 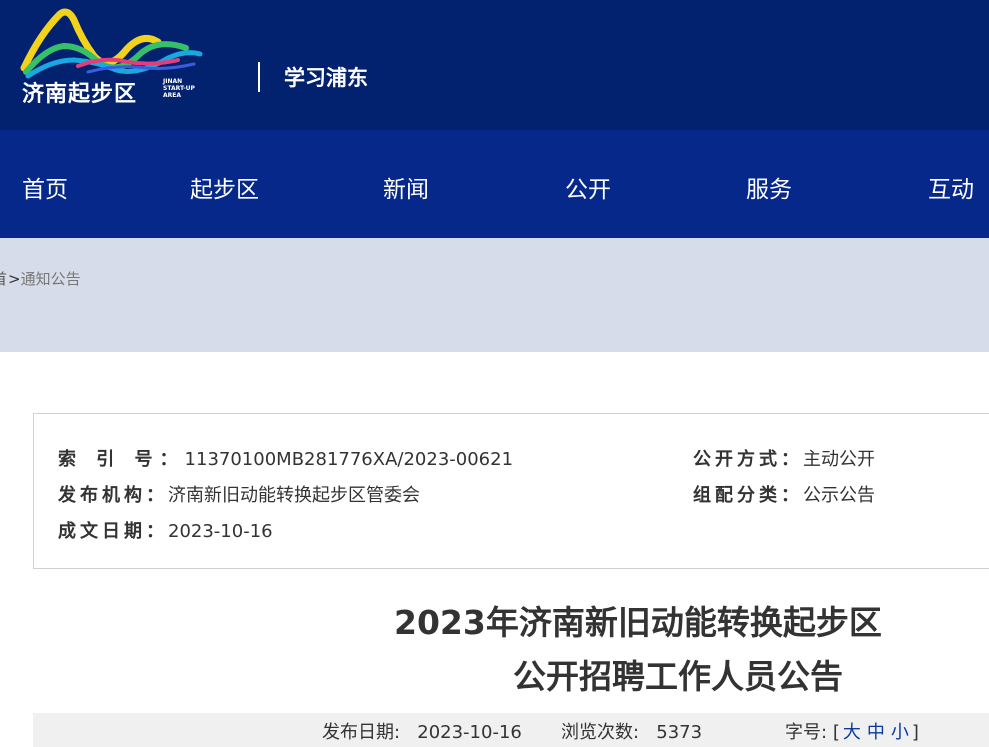 What do you see at coordinates (102, 495) in the screenshot?
I see `agency-label: 发布机构` at bounding box center [102, 495].